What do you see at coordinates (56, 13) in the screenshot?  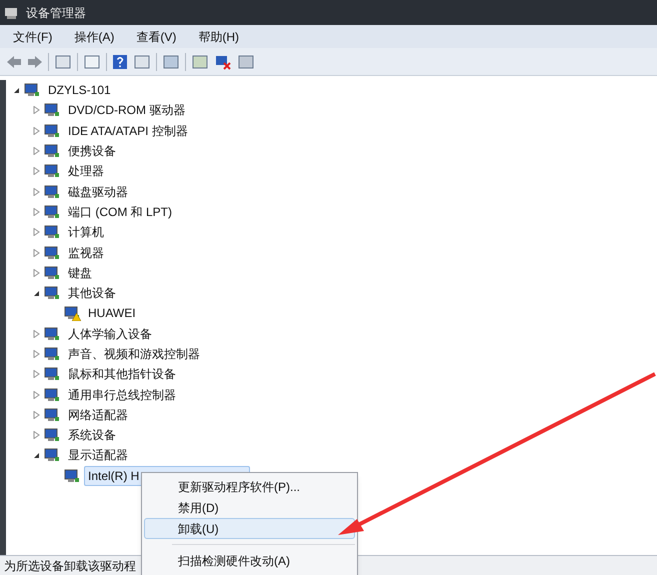 I see `window-title: 设备管理器` at bounding box center [56, 13].